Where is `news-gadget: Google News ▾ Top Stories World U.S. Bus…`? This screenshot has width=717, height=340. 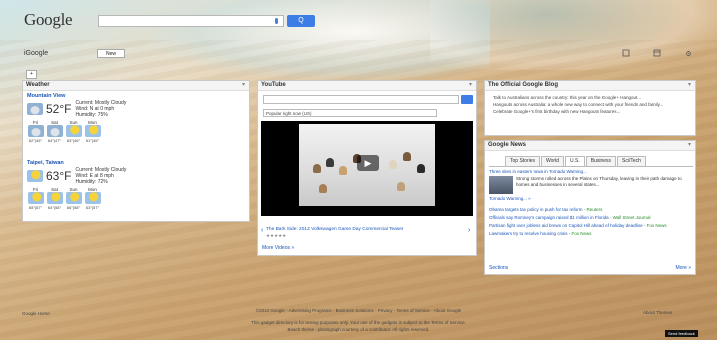
news-gadget: Google News ▾ Top Stories World U.S. Bus… is located at coordinates (590, 207).